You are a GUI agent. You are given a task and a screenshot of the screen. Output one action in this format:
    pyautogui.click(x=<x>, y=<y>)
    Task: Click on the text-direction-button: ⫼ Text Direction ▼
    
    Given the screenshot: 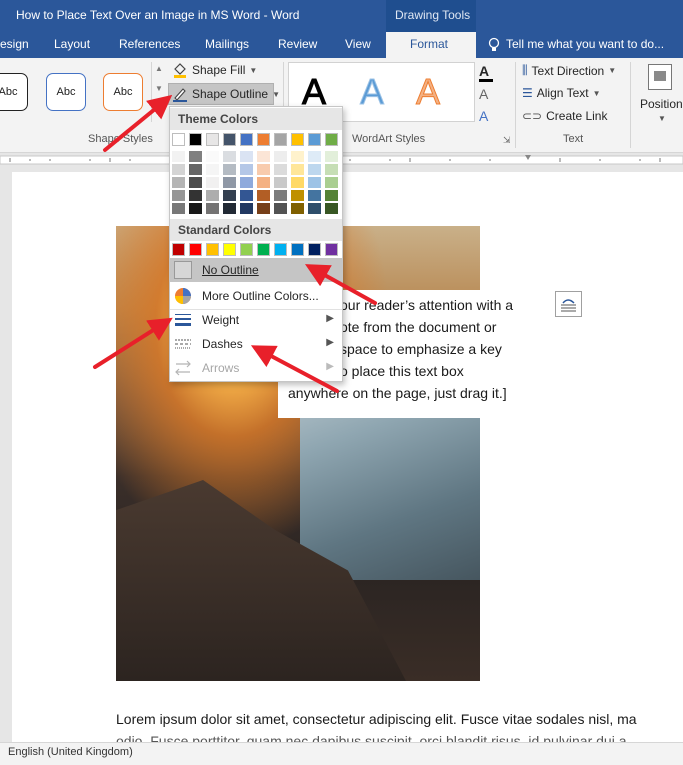 What is the action you would take?
    pyautogui.click(x=569, y=70)
    